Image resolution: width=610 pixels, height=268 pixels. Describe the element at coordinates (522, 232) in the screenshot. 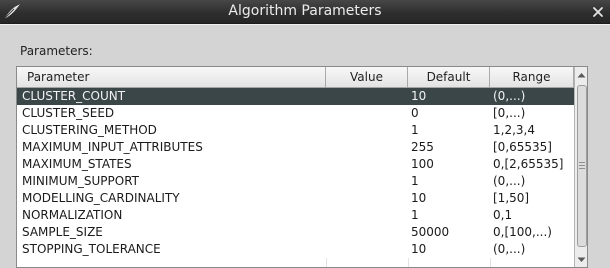

I see `range-cell: 0,[100,...)` at that location.